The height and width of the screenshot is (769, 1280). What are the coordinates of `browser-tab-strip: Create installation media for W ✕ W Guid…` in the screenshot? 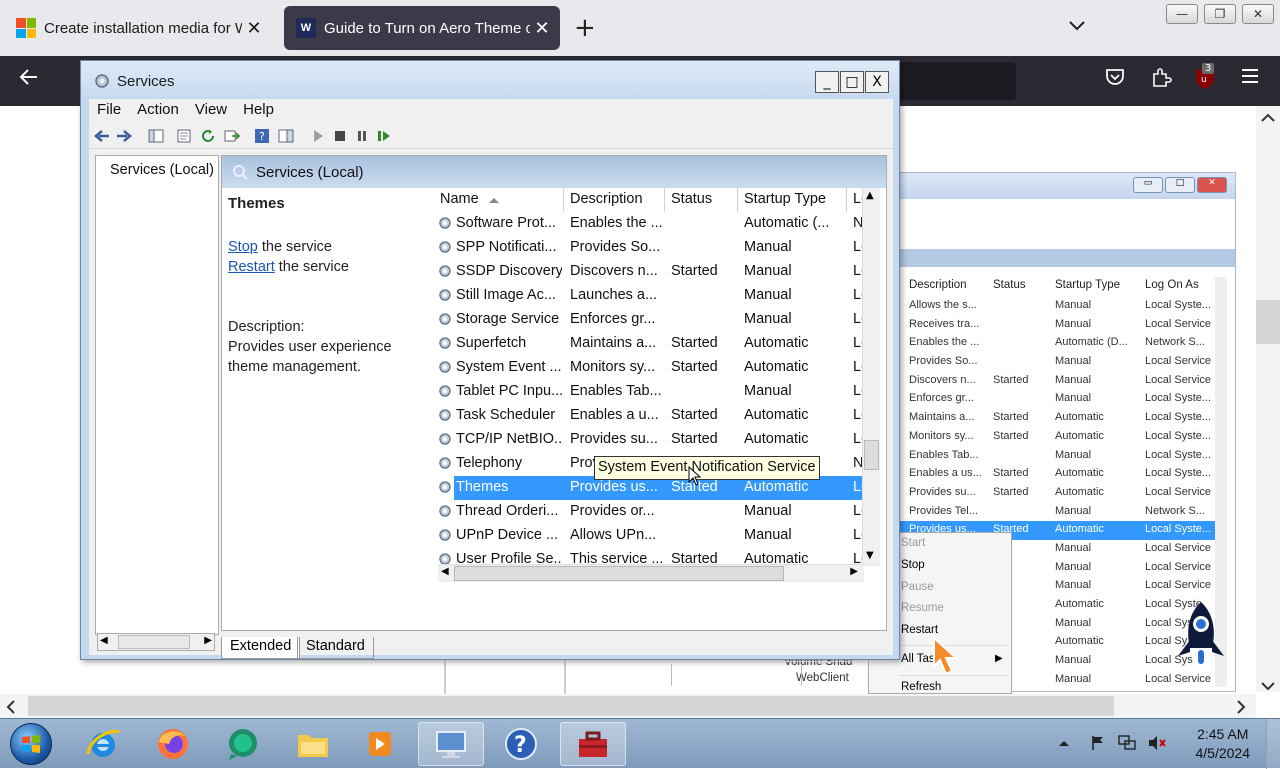 It's located at (640, 28).